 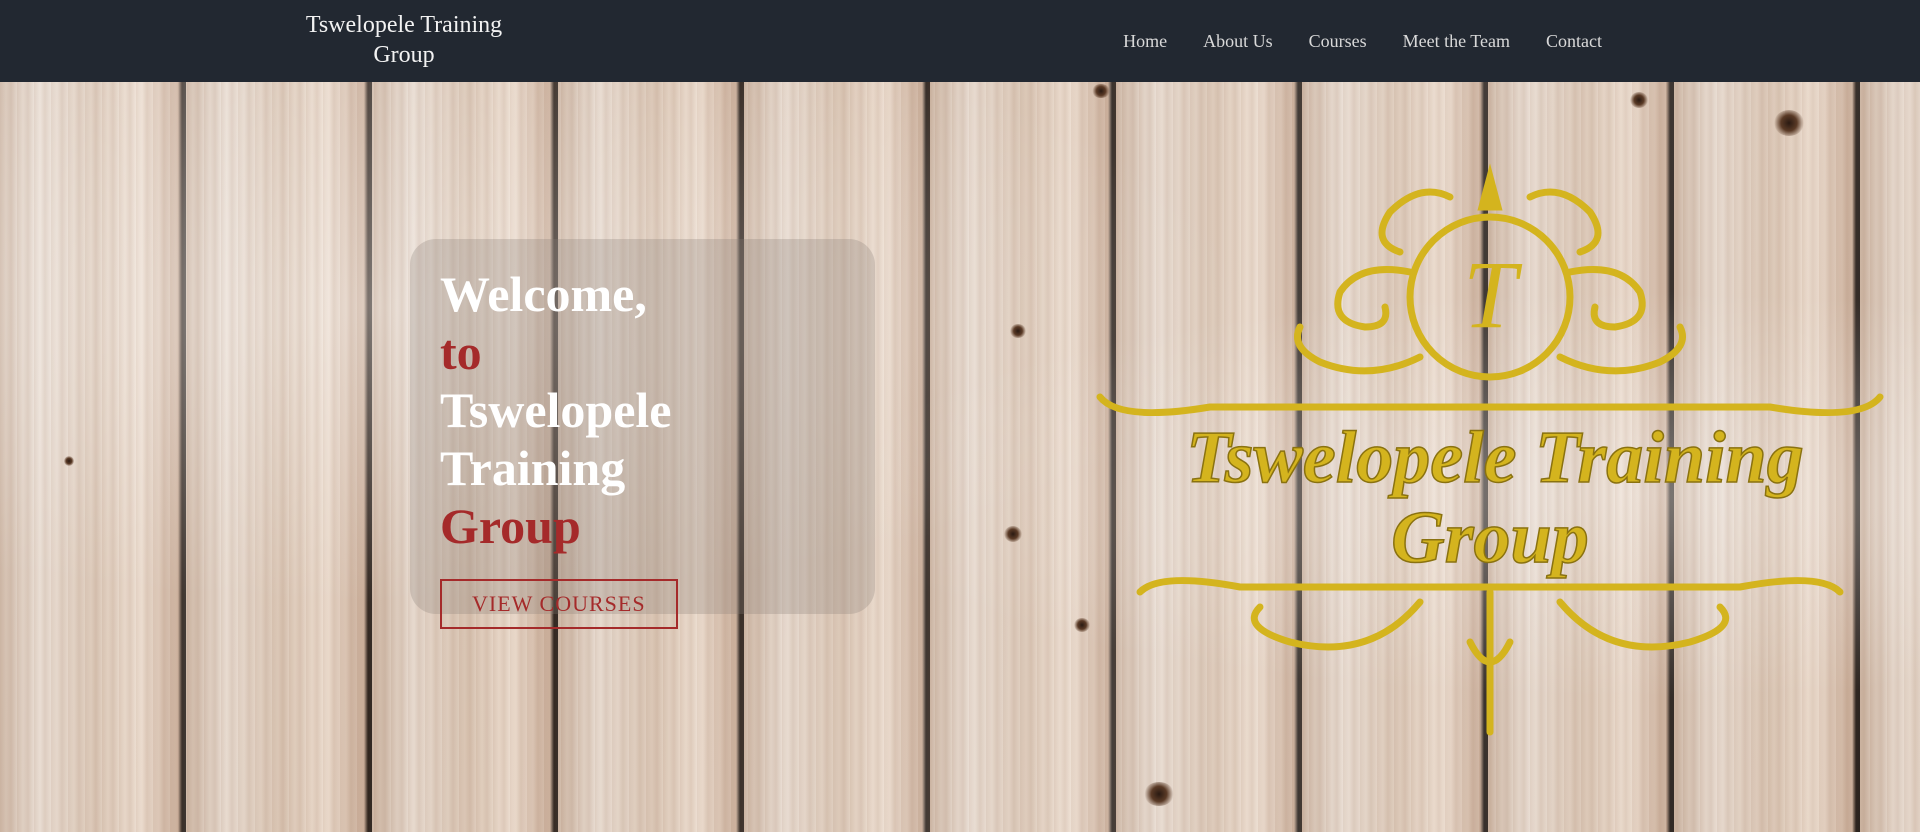 I want to click on logo-monogram: T, so click(x=1493, y=294).